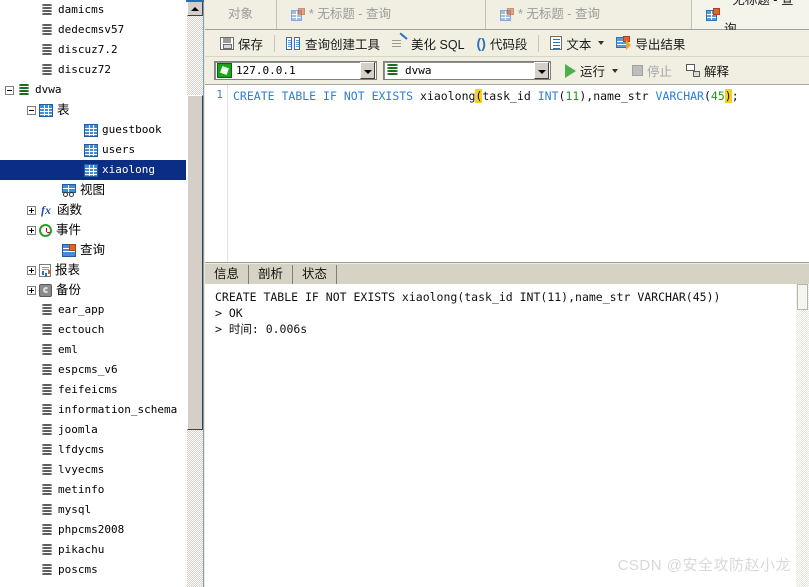 The height and width of the screenshot is (587, 809). What do you see at coordinates (93, 150) in the screenshot?
I see `tree-item-users: users` at bounding box center [93, 150].